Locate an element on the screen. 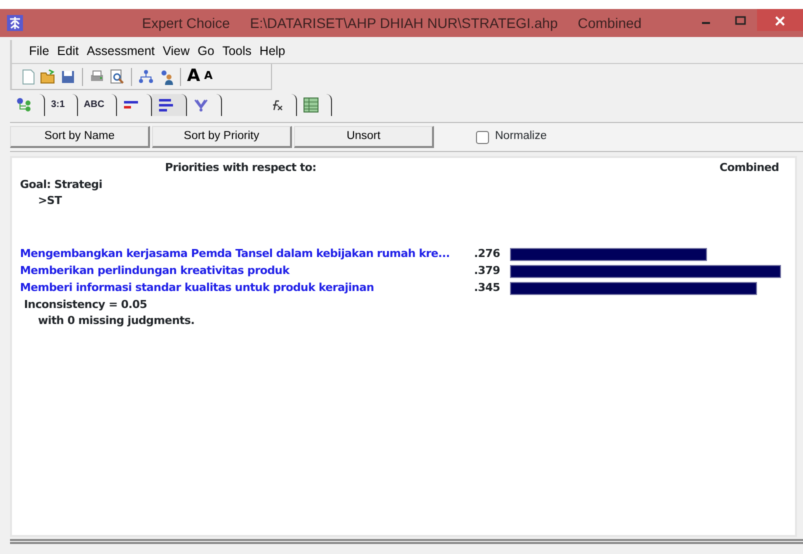  mode-label: Combined is located at coordinates (749, 168).